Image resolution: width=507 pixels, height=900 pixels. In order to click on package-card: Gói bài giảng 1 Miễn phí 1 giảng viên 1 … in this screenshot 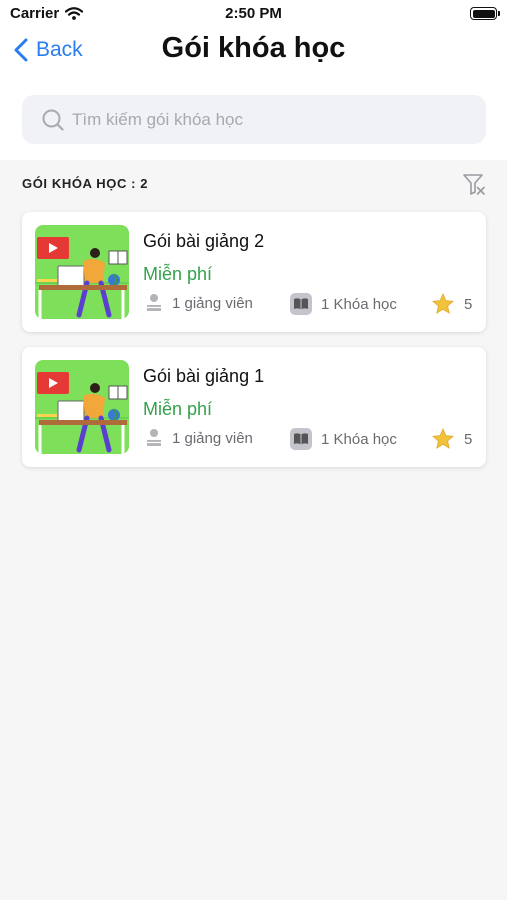, I will do `click(254, 407)`.